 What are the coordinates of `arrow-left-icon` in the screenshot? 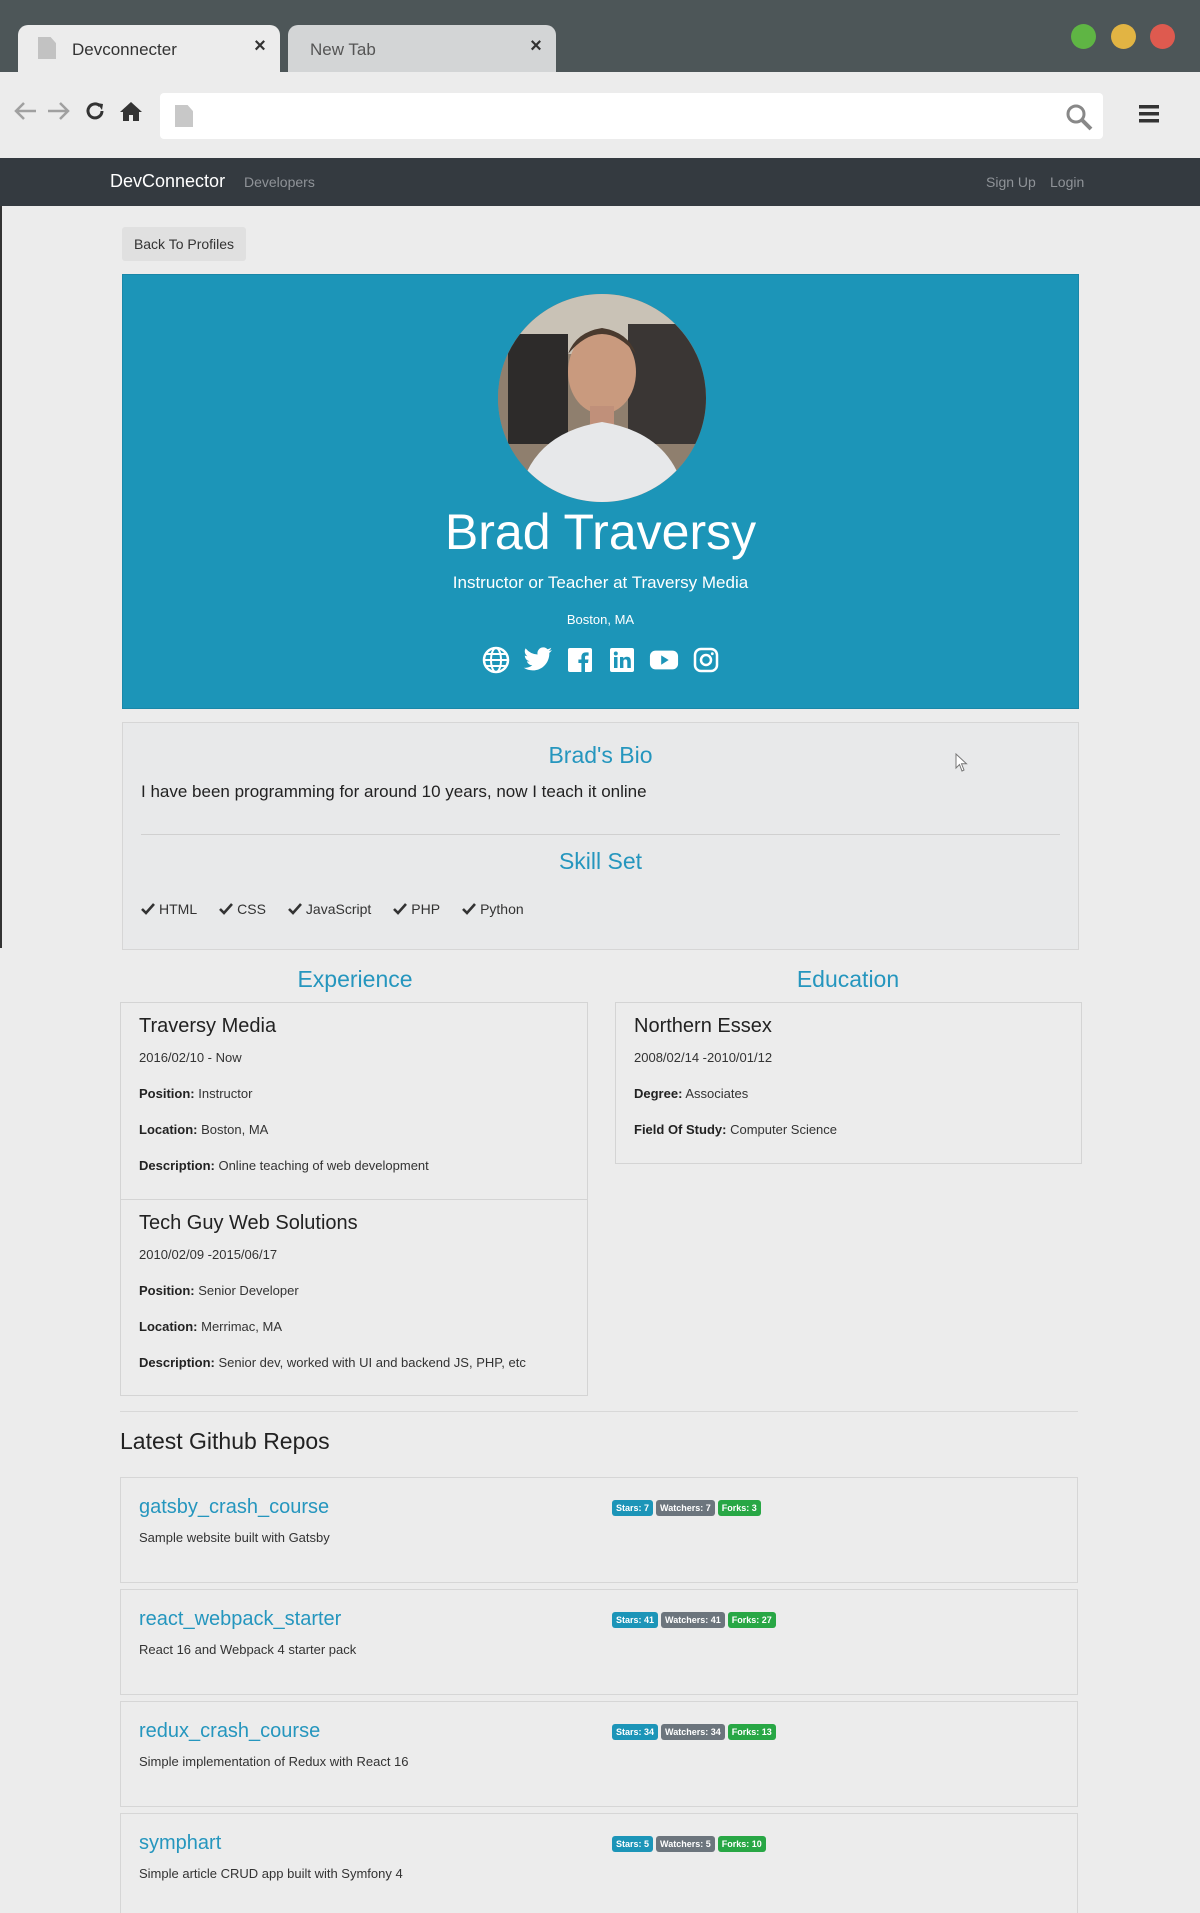 It's located at (25, 111).